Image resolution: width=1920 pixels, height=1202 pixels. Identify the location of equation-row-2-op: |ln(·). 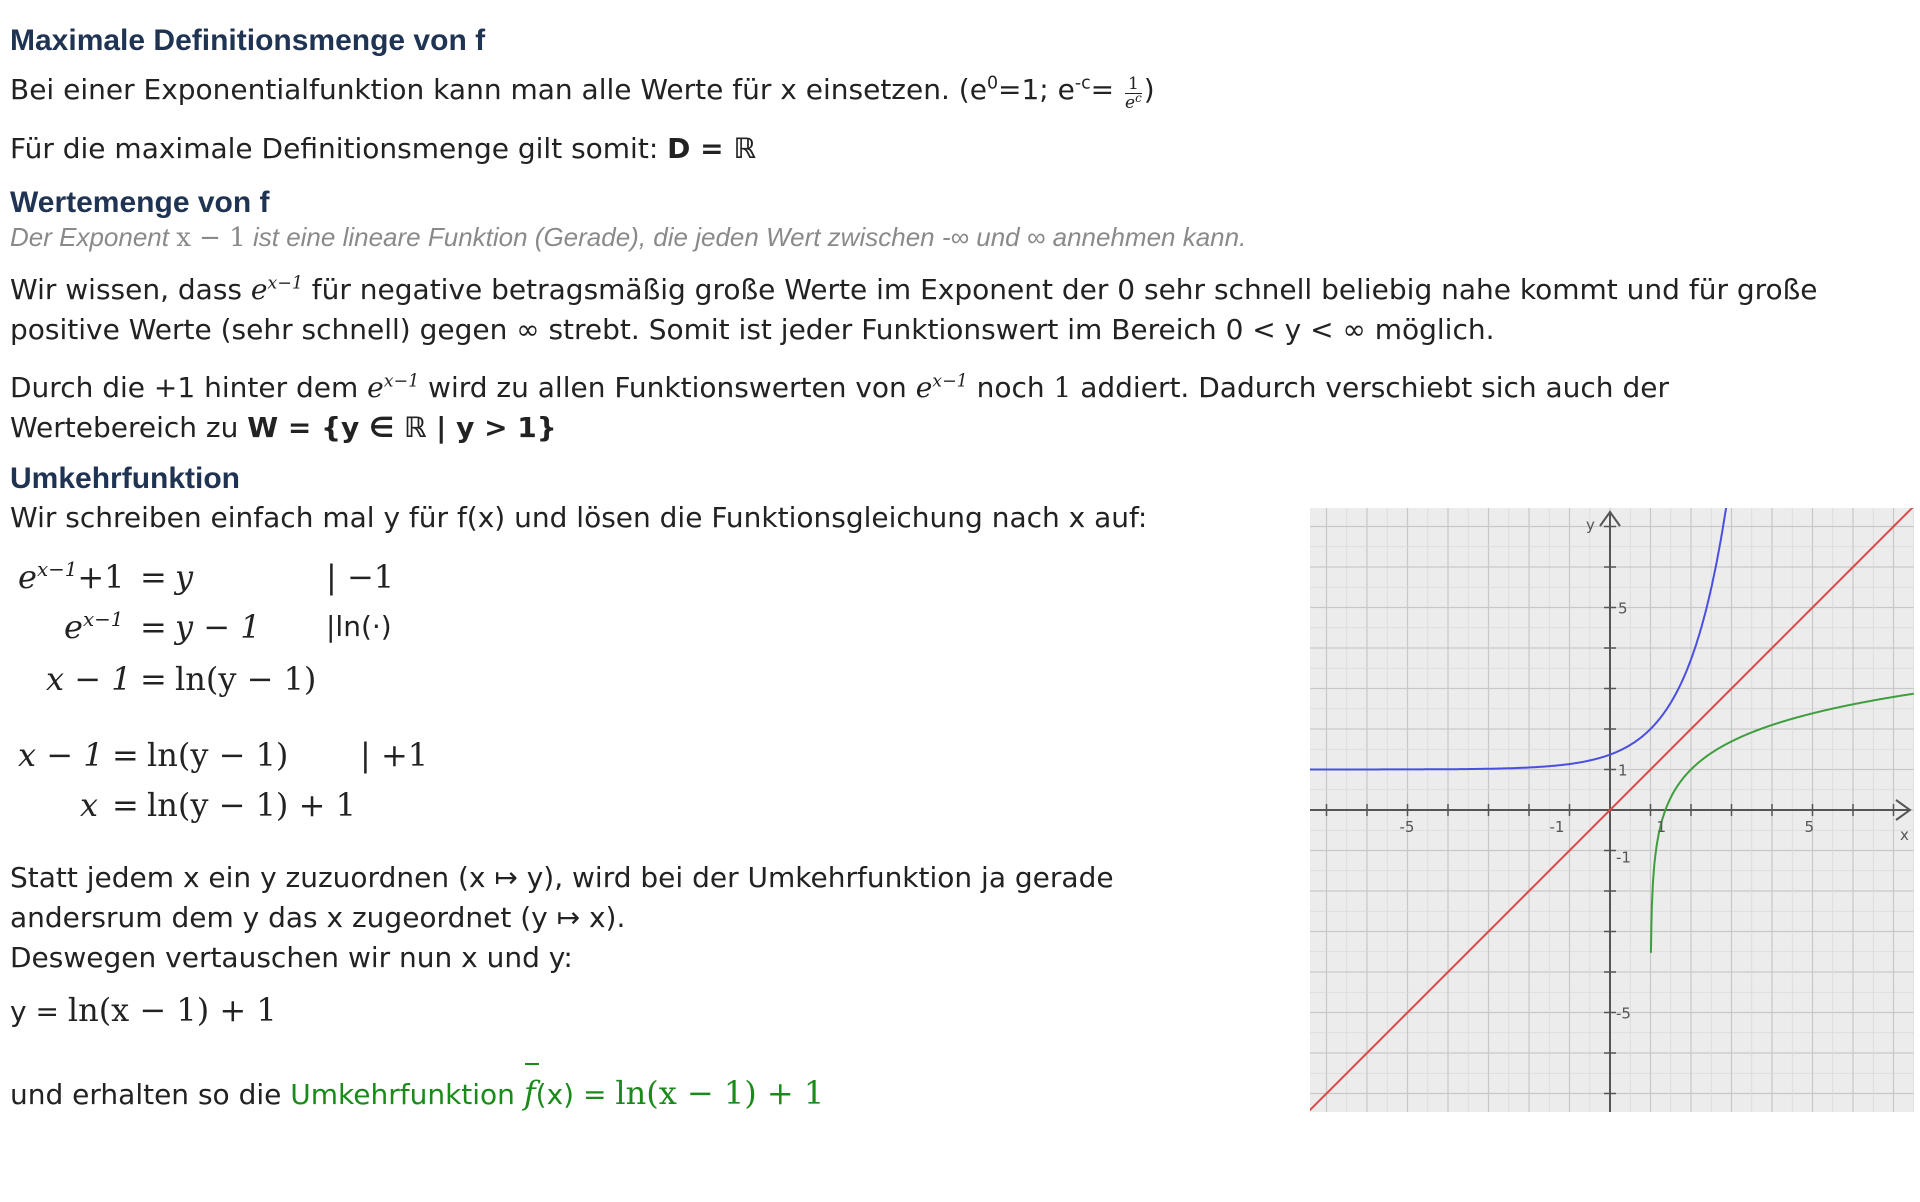
(359, 626).